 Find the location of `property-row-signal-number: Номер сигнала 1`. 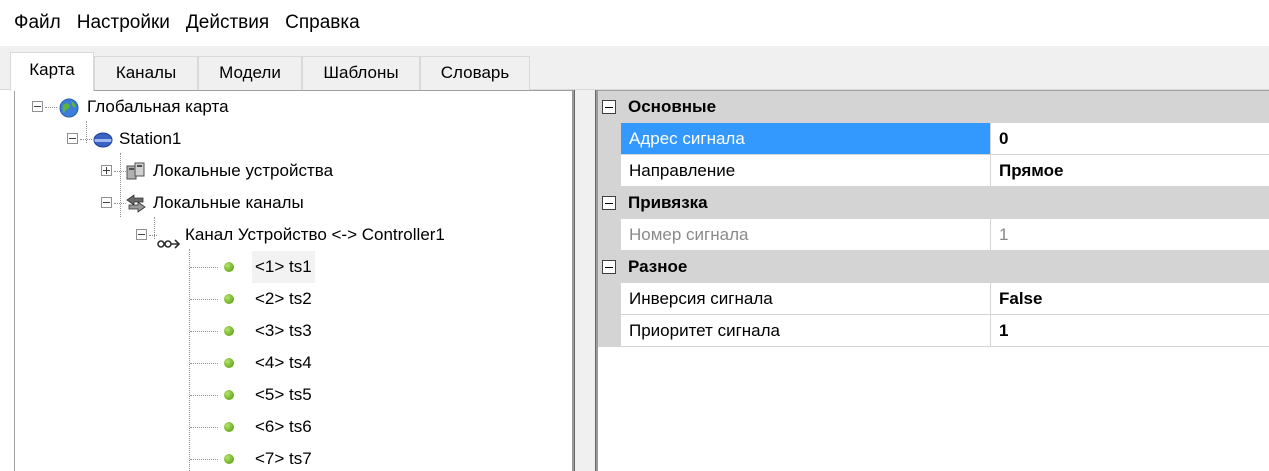

property-row-signal-number: Номер сигнала 1 is located at coordinates (933, 235).